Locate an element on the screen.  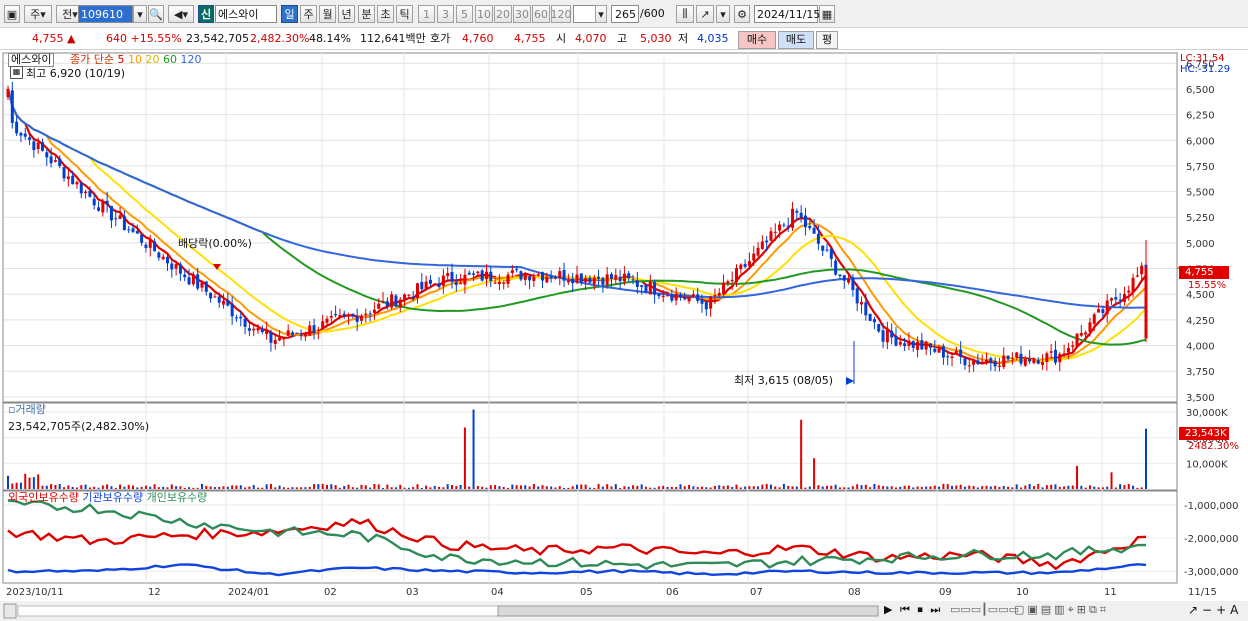
period-second: 초 is located at coordinates (385, 14).